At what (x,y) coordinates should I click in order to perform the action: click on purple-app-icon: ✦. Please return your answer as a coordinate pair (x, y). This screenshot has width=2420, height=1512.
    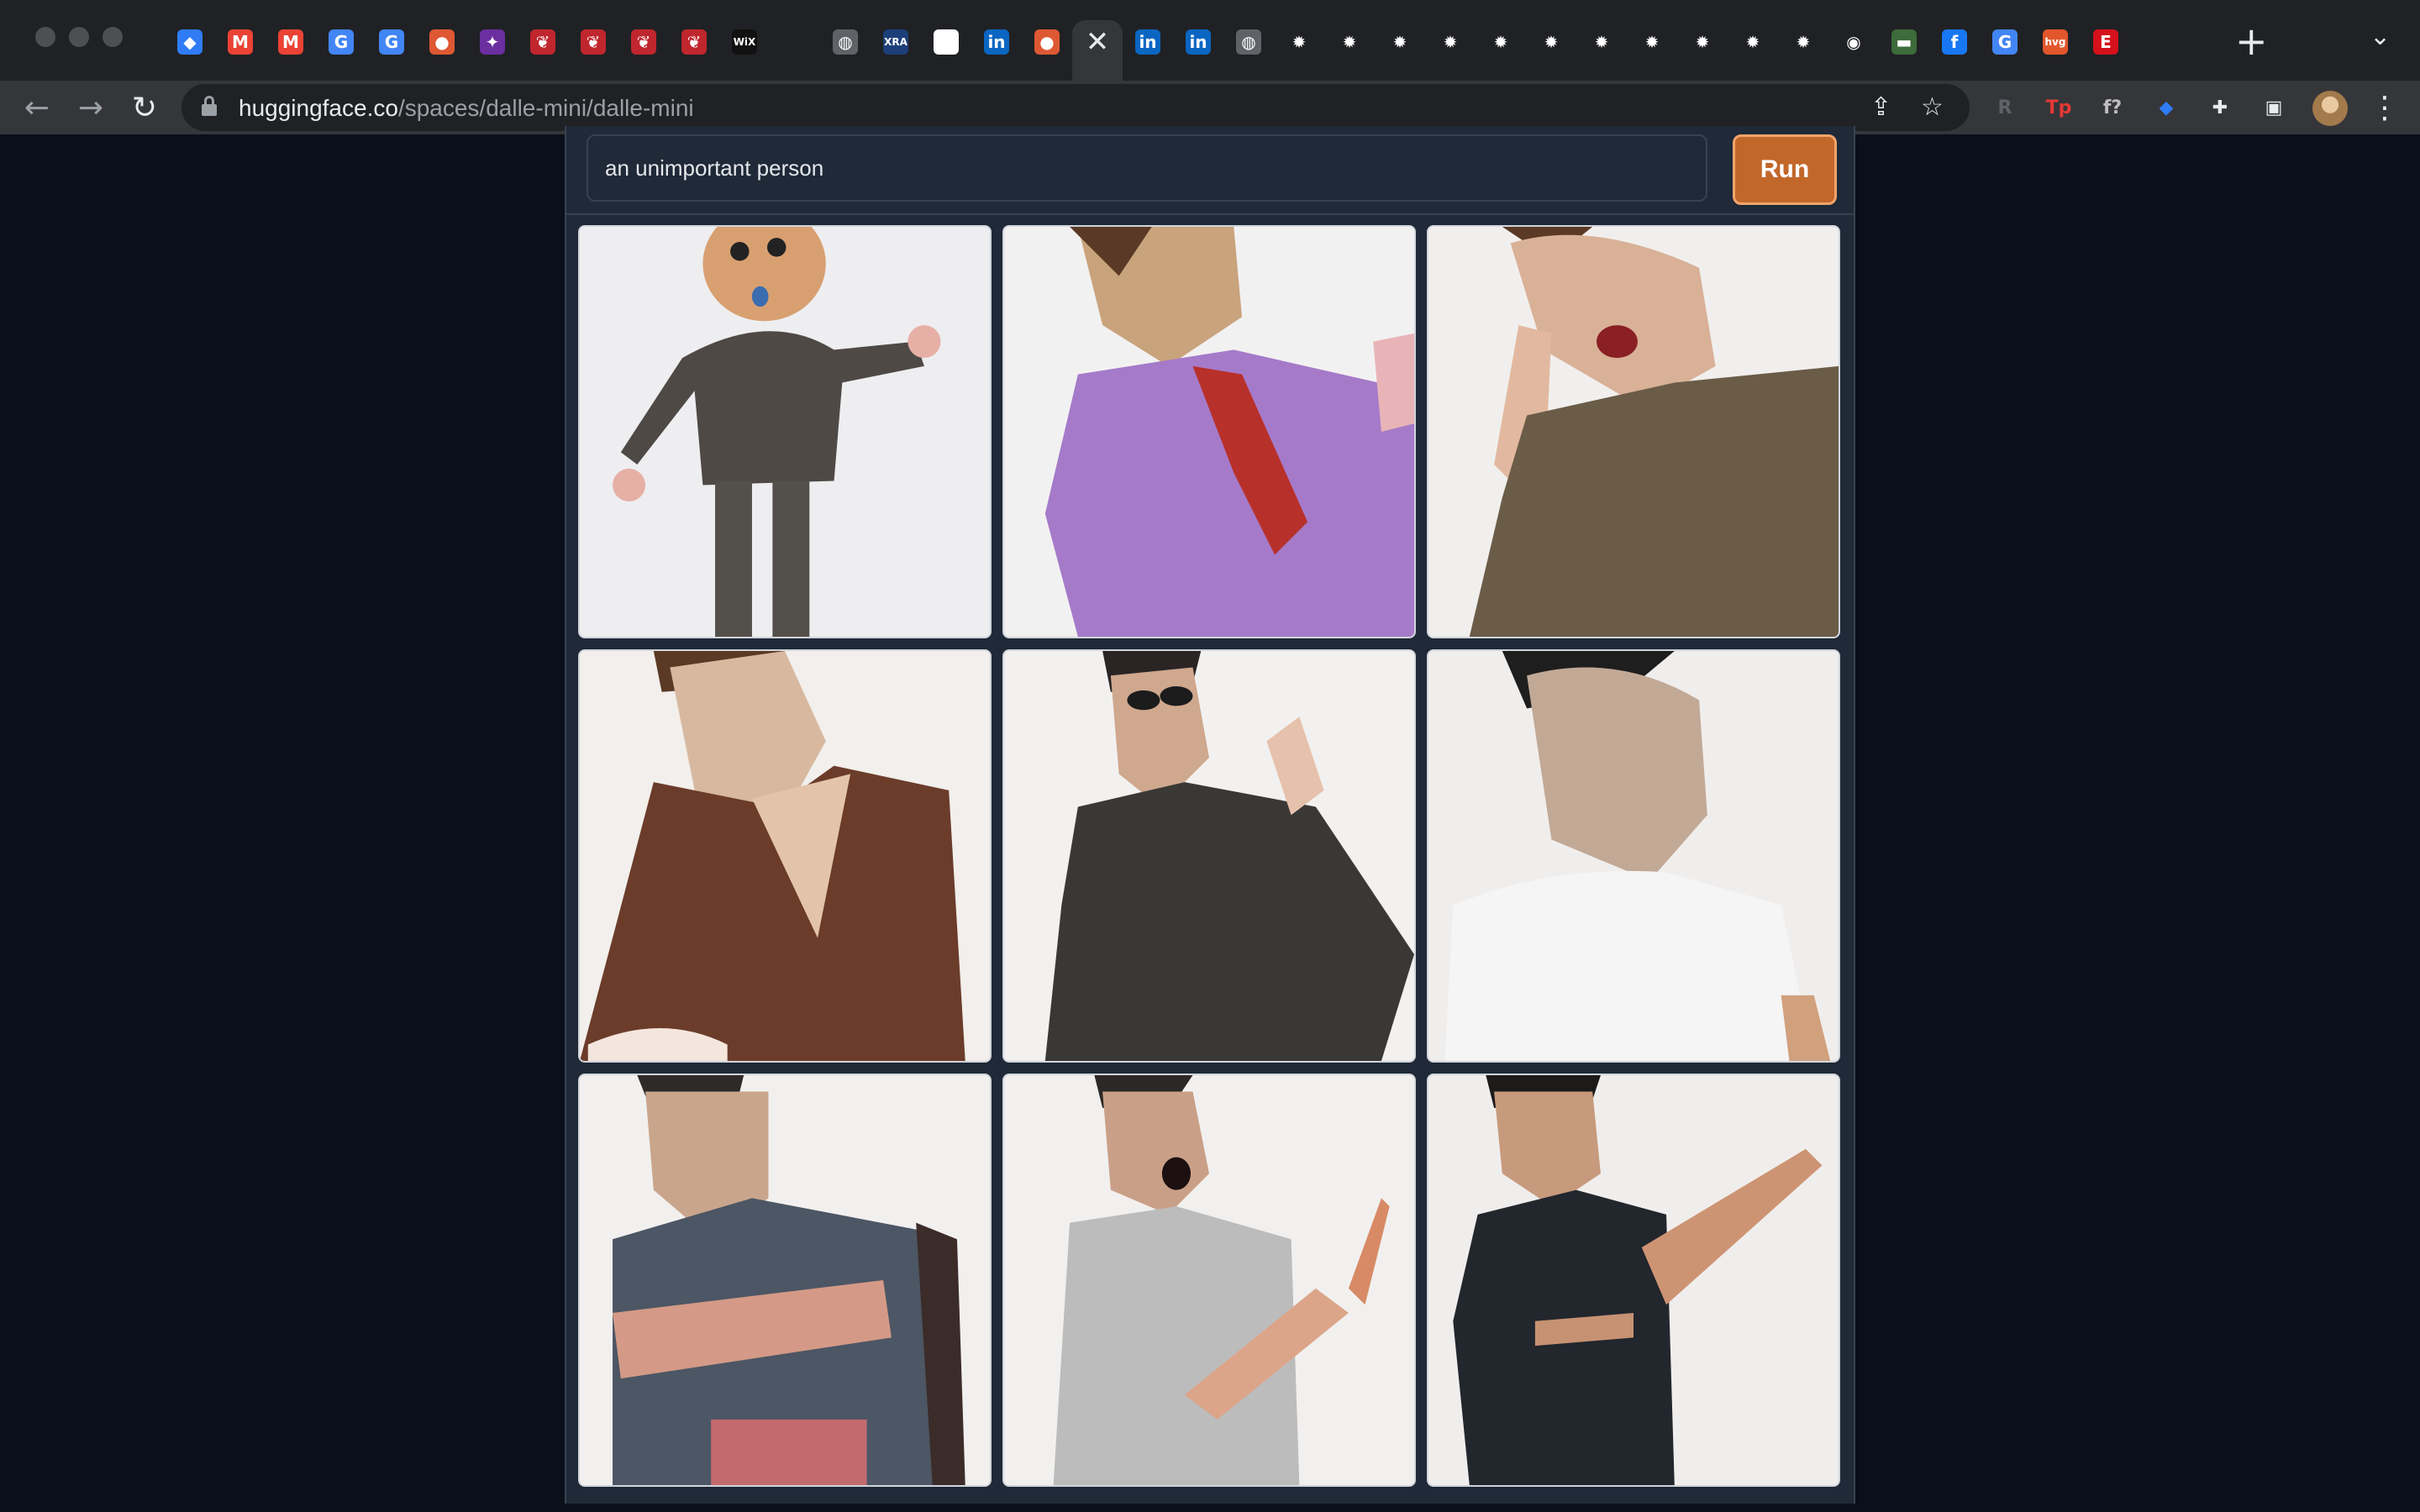
    Looking at the image, I should click on (493, 42).